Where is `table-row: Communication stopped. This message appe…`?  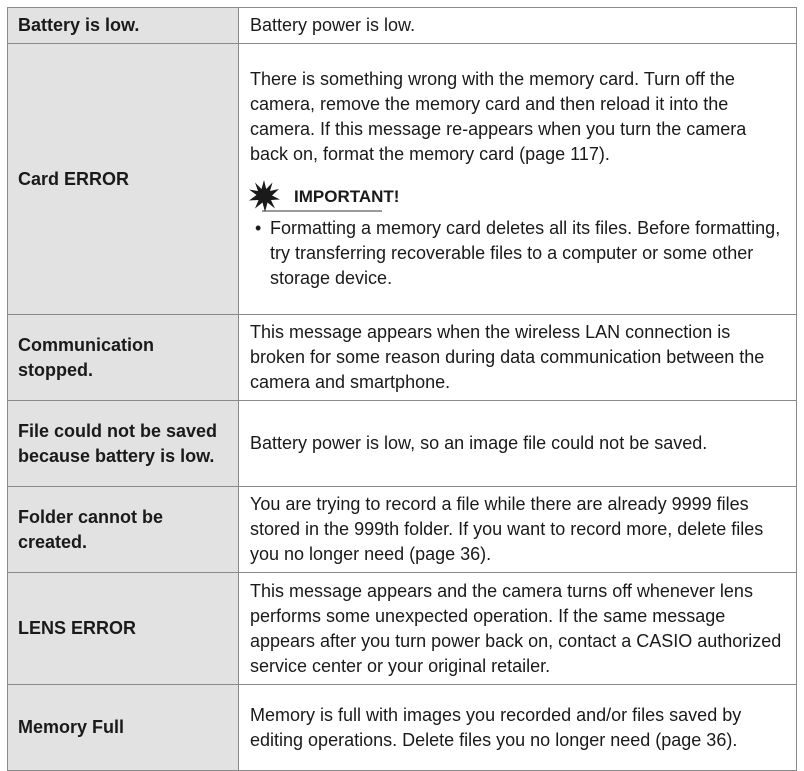
table-row: Communication stopped. This message appe… is located at coordinates (402, 357).